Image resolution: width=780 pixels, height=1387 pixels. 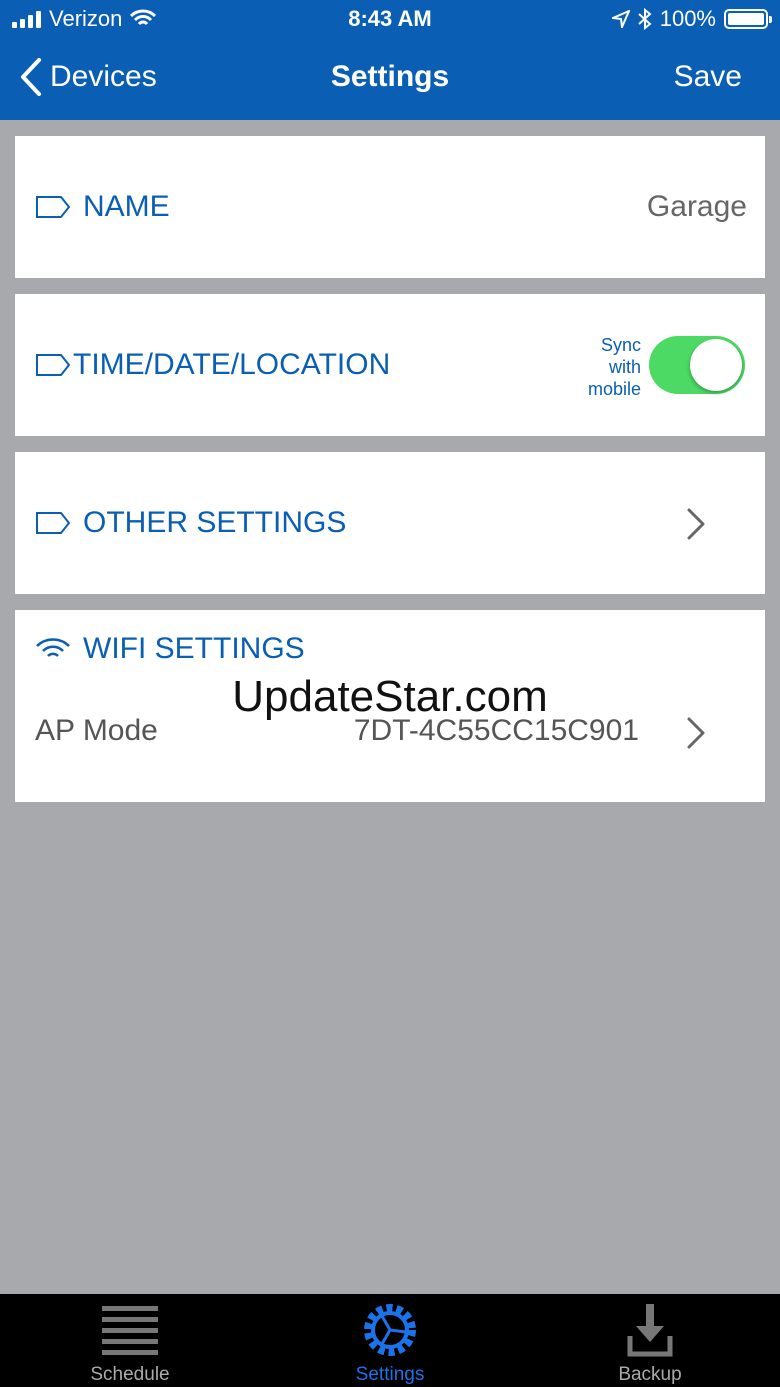 I want to click on tab-bar: Schedule Settings Backup, so click(x=390, y=1340).